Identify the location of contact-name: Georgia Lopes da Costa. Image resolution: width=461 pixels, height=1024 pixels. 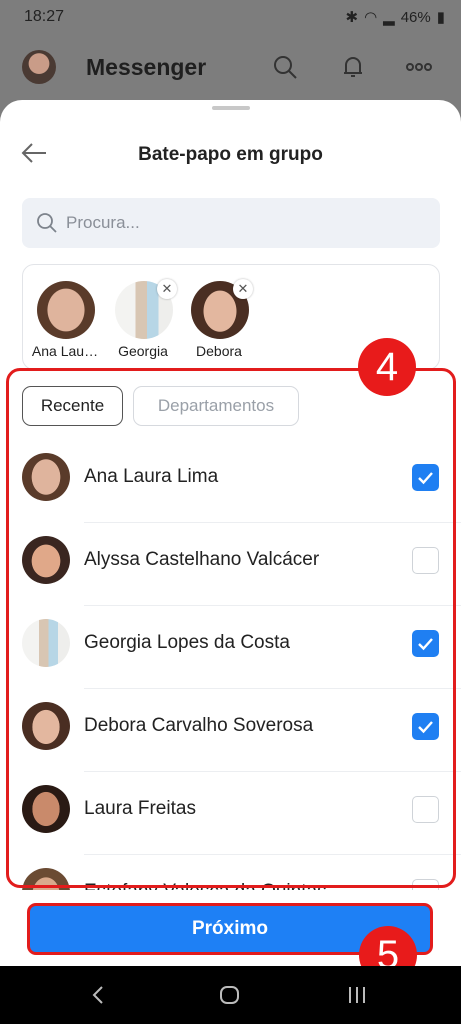
(187, 642).